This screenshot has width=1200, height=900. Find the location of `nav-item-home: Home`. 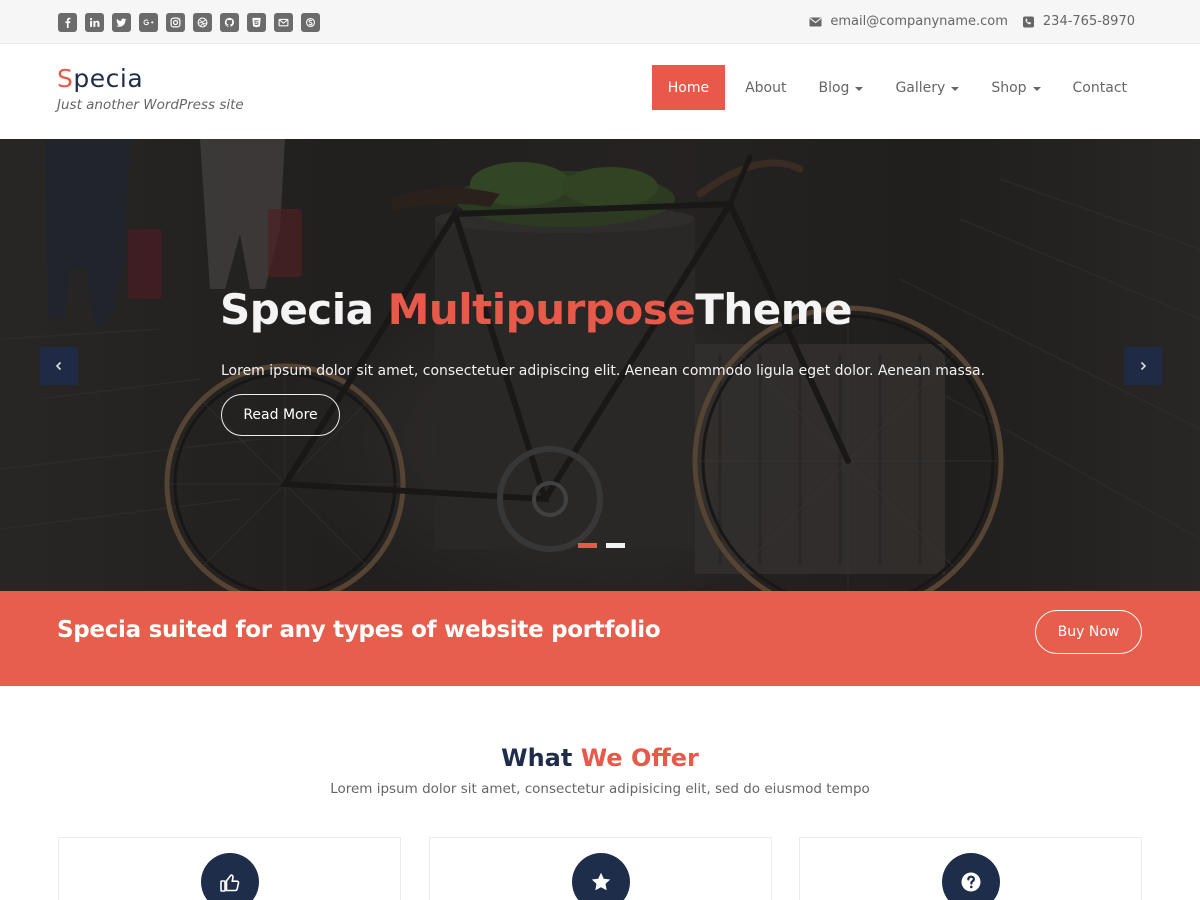

nav-item-home: Home is located at coordinates (688, 87).